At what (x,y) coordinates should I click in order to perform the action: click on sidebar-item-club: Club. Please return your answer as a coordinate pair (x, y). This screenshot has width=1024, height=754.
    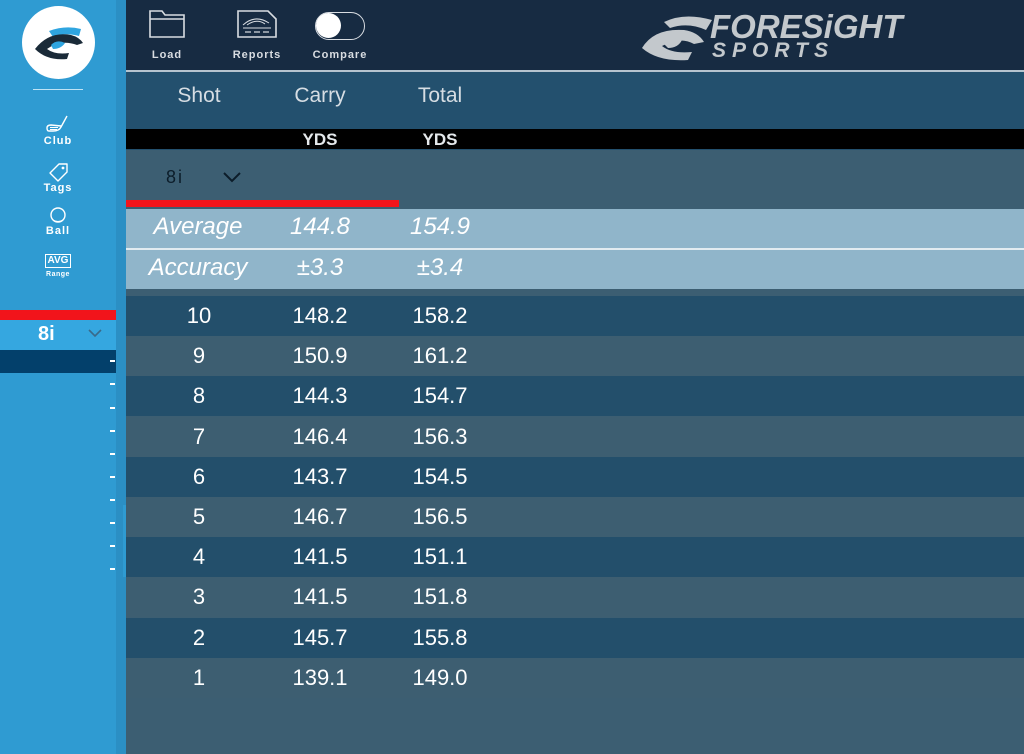
    Looking at the image, I should click on (58, 131).